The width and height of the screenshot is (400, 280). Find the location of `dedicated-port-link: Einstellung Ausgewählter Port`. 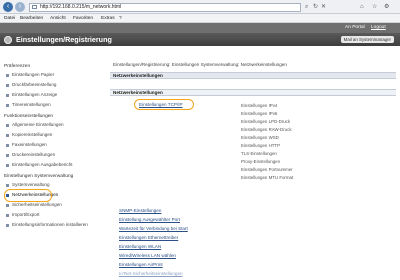

dedicated-port-link: Einstellung Ausgewählter Port is located at coordinates (149, 219).